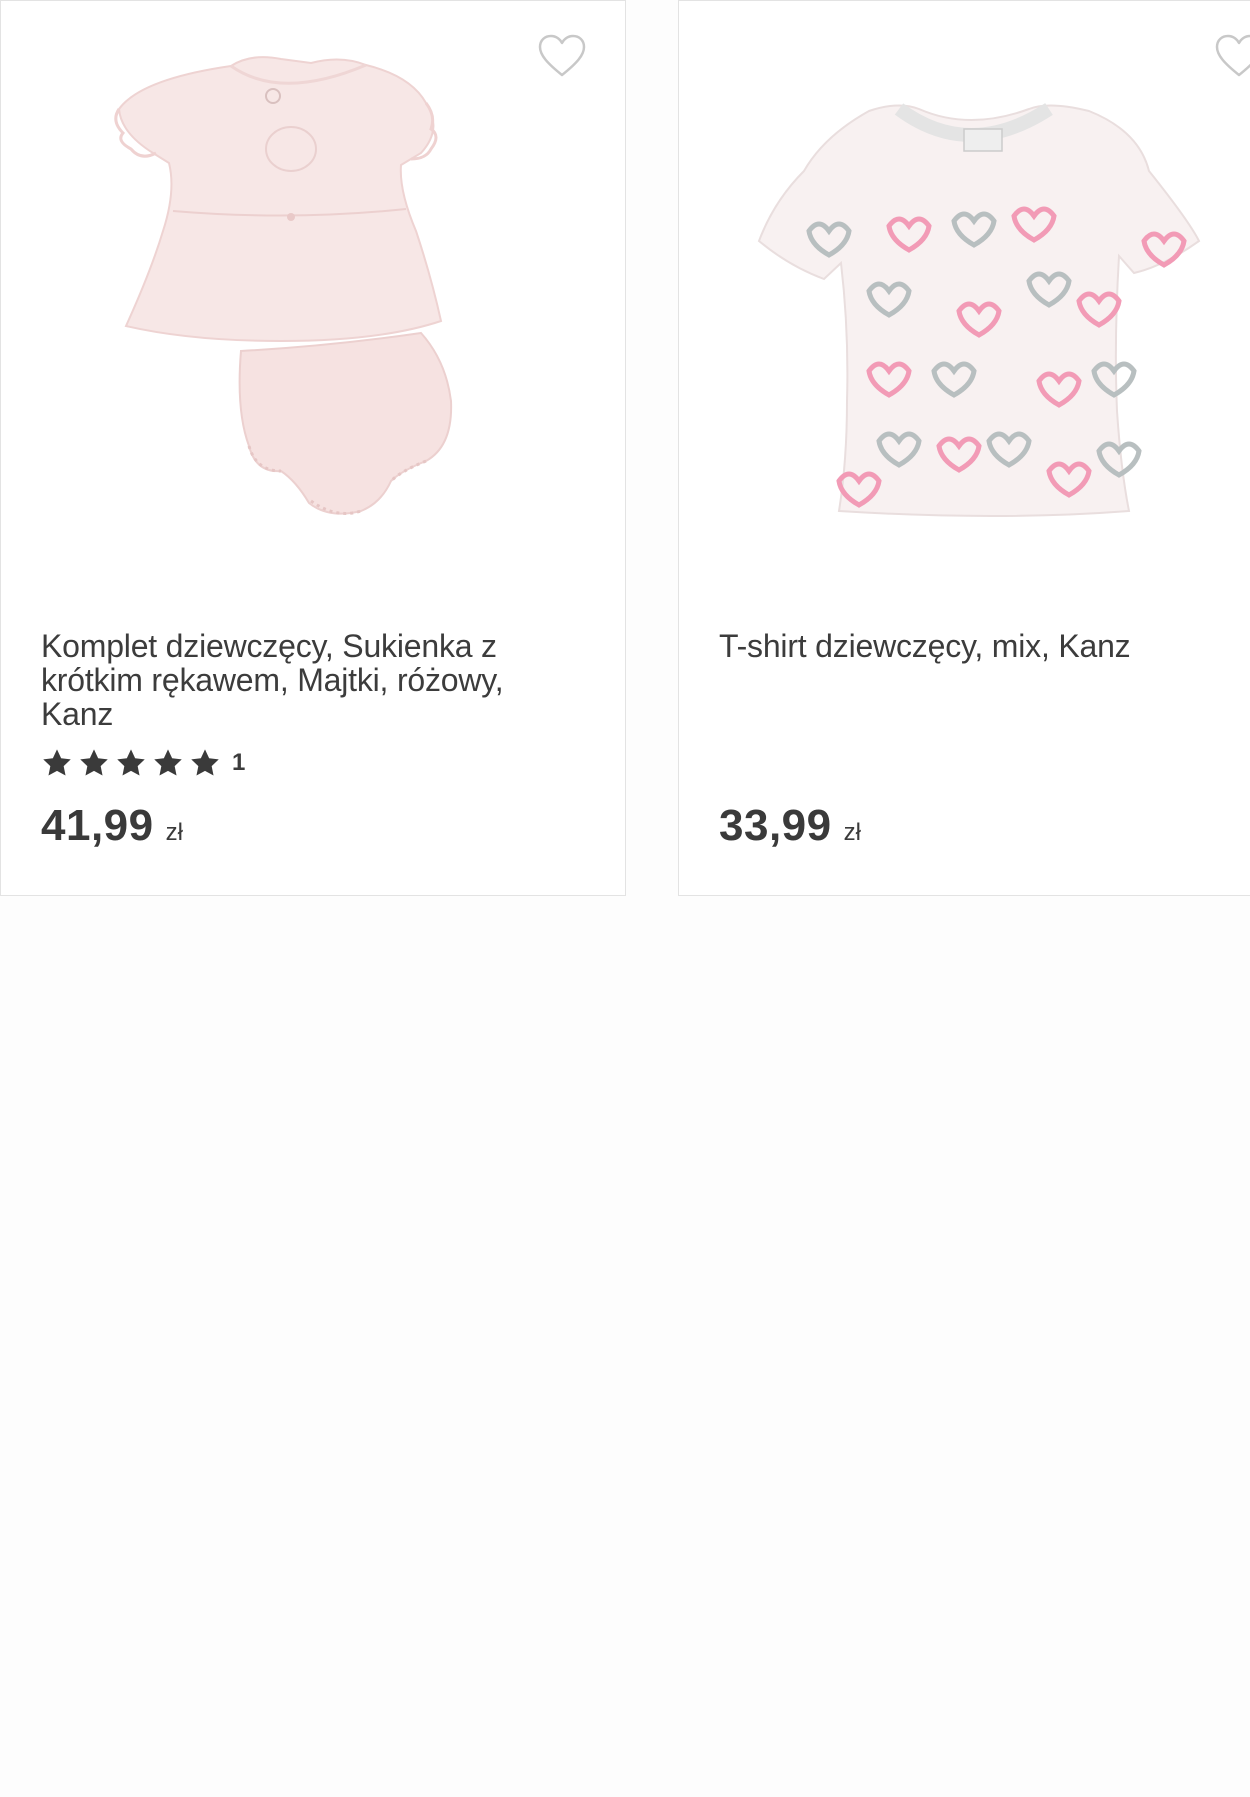  Describe the element at coordinates (311, 306) in the screenshot. I see `product-image-dress-set` at that location.